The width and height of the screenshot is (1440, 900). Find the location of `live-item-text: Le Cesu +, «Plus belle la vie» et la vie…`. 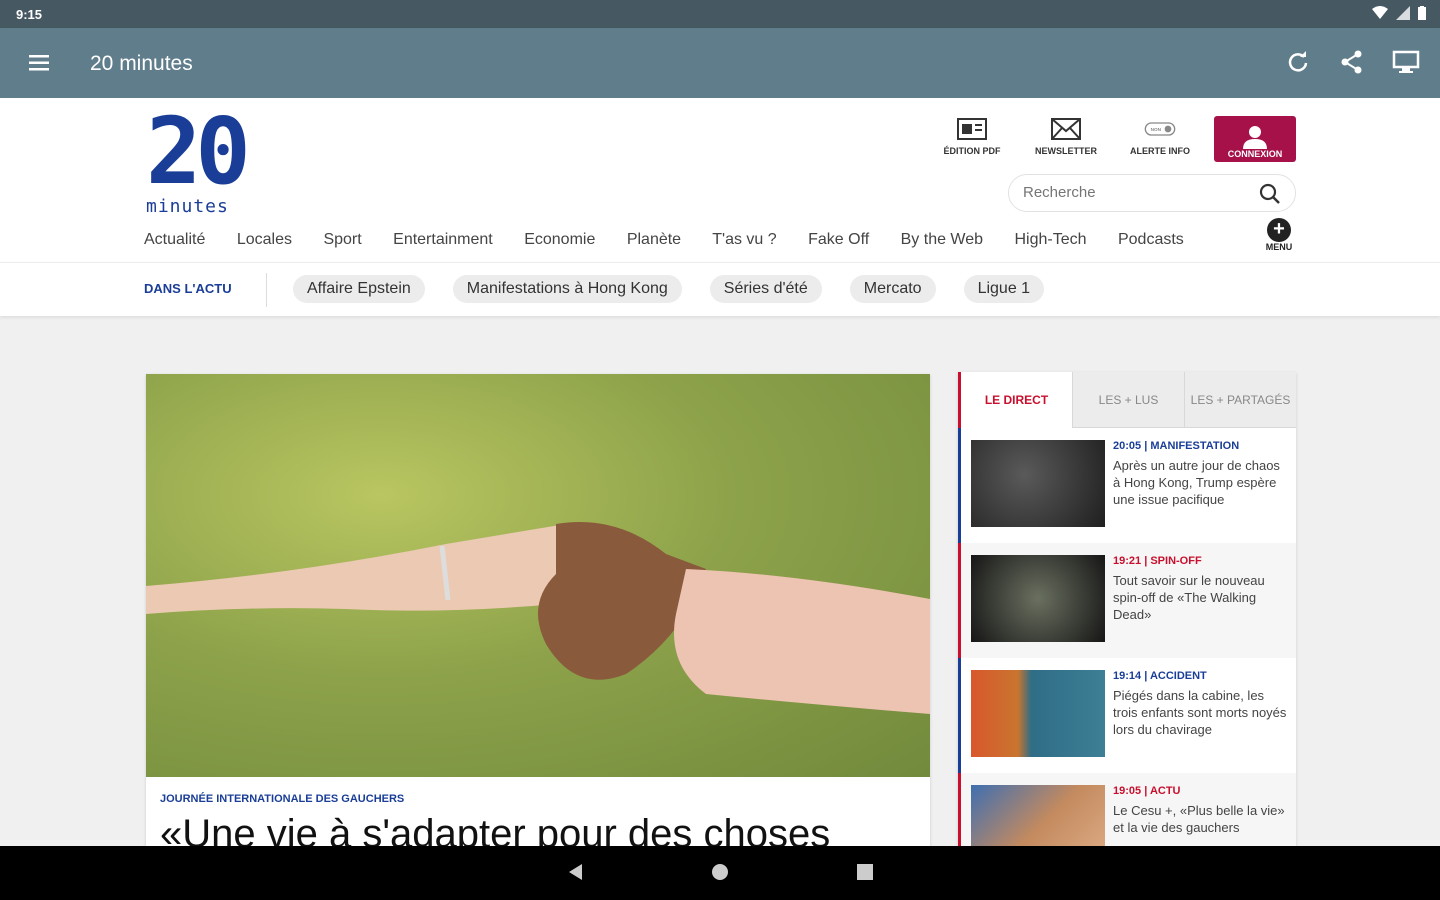

live-item-text: Le Cesu +, «Plus belle la vie» et la vie… is located at coordinates (1199, 819).